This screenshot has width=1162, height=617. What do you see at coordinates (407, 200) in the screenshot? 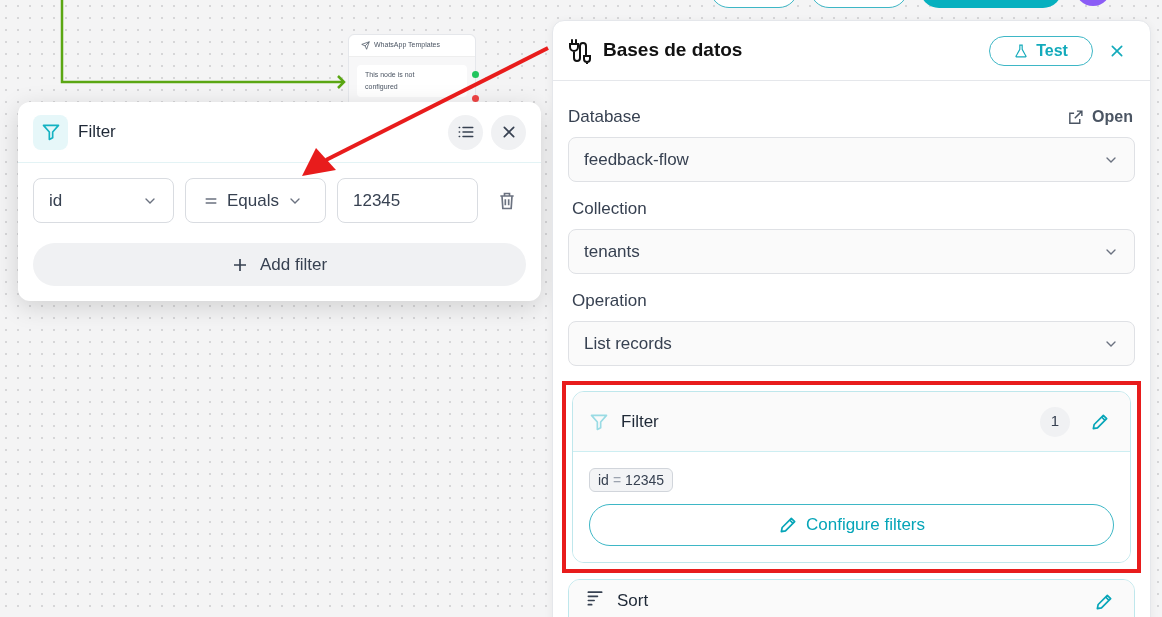
I see `value-field: 12345` at bounding box center [407, 200].